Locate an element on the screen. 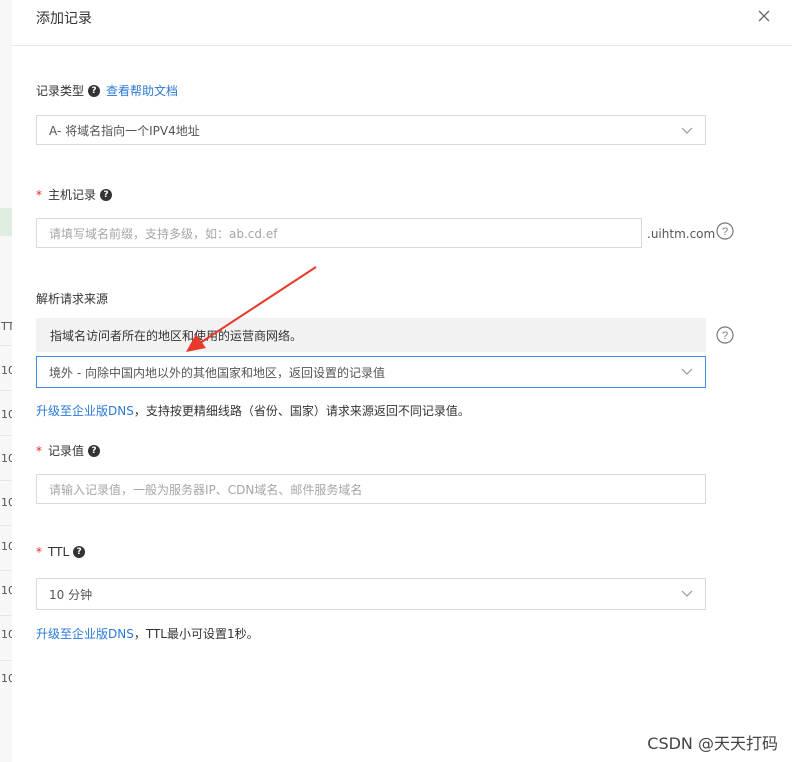  dialog-header: 添加记录 is located at coordinates (402, 23).